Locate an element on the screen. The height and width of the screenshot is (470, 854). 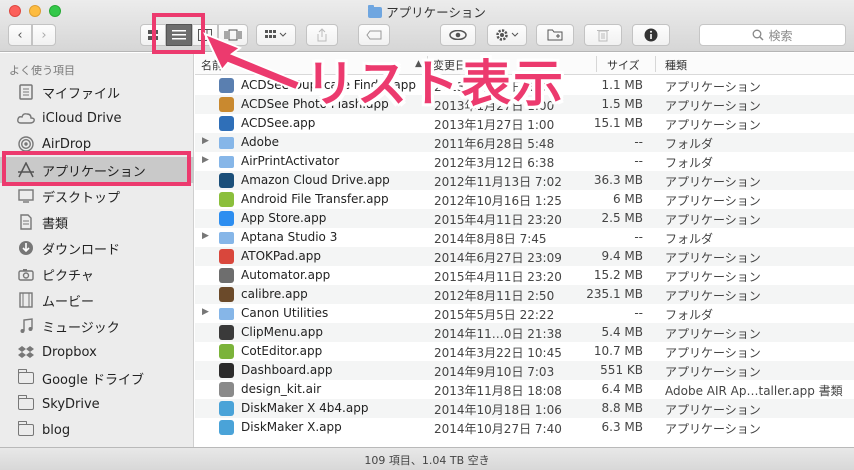
sidebar-item: アプリケーション is located at coordinates (97, 170).